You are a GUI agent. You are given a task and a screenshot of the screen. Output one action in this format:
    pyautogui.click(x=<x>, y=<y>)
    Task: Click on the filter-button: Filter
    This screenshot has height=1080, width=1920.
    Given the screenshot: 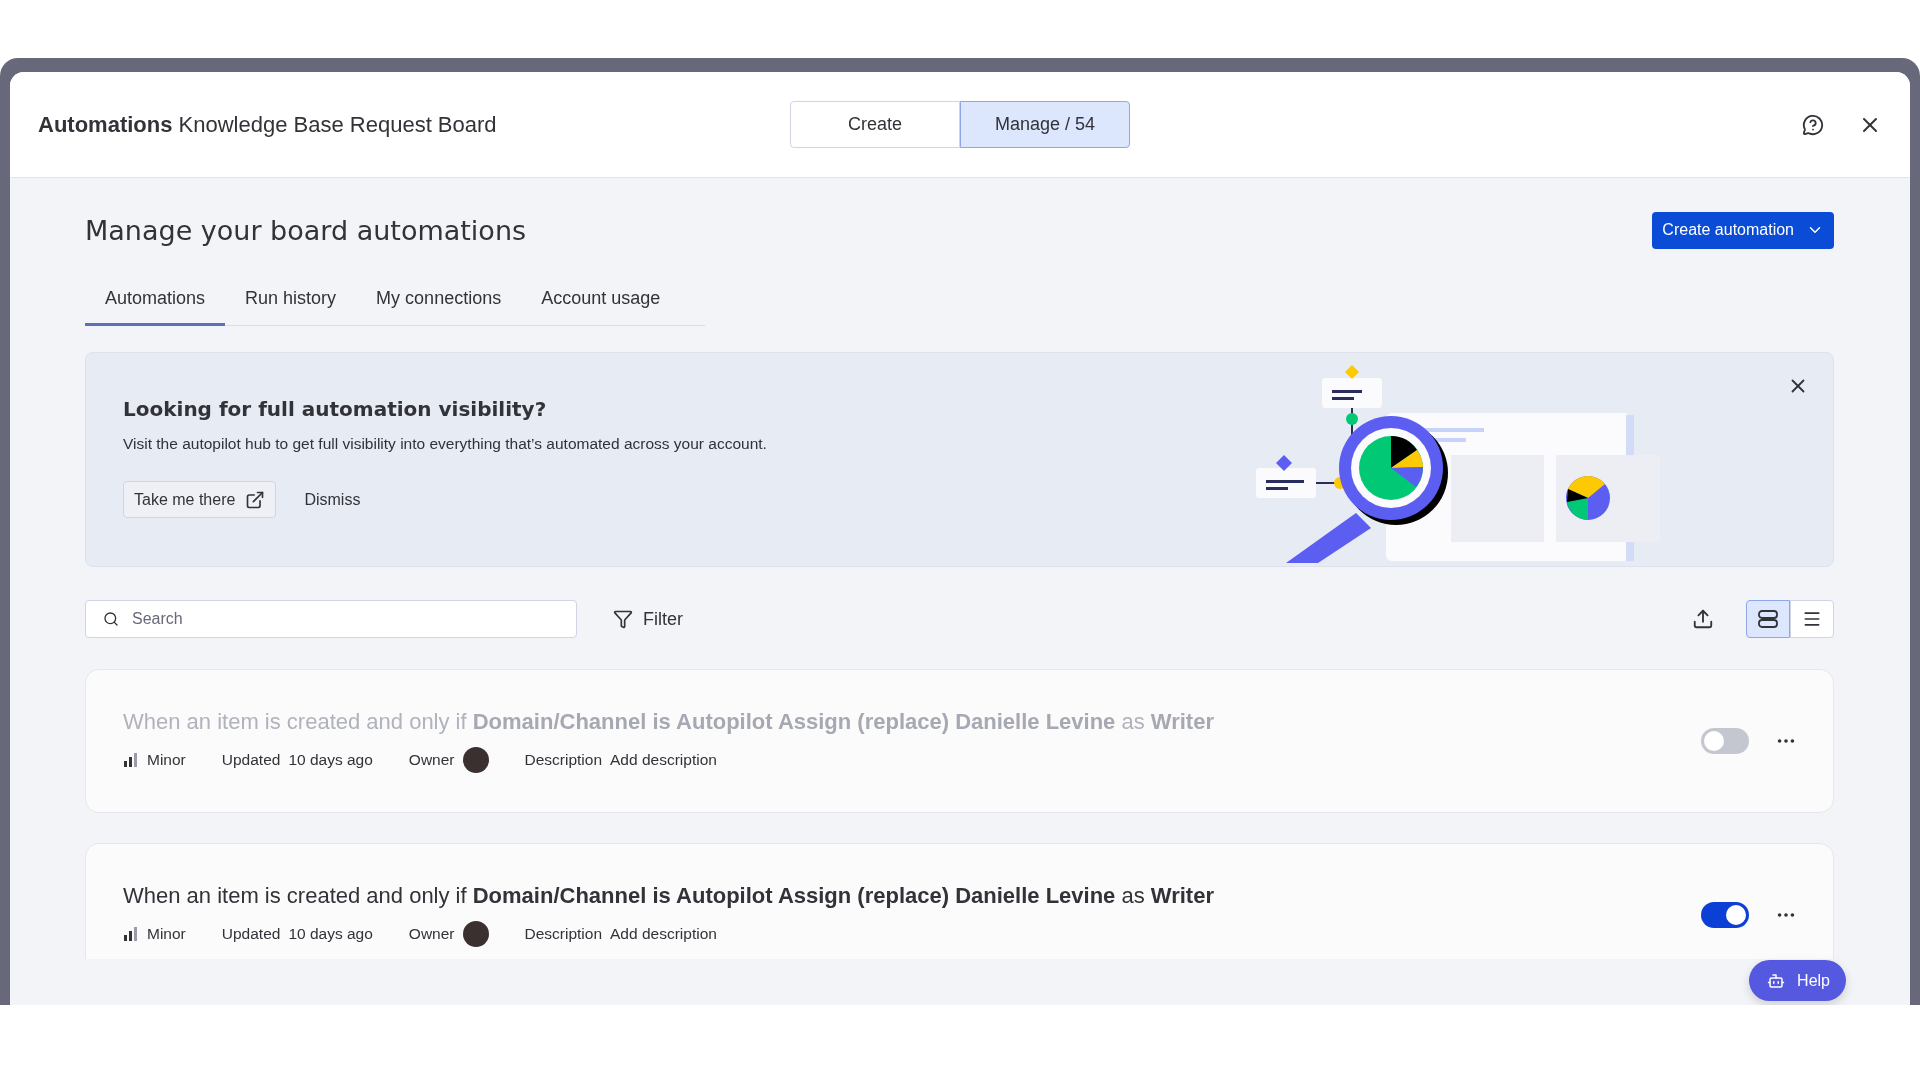 What is the action you would take?
    pyautogui.click(x=648, y=619)
    